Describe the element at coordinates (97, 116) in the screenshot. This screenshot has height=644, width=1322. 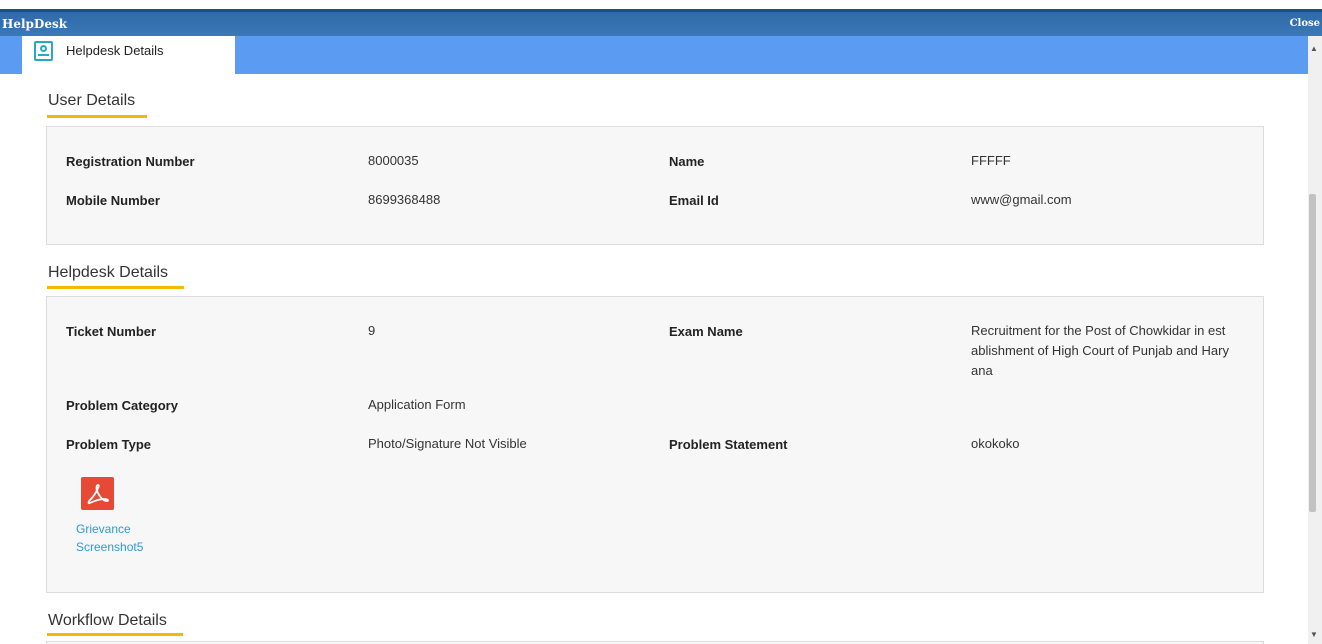
I see `user-details-underline` at that location.